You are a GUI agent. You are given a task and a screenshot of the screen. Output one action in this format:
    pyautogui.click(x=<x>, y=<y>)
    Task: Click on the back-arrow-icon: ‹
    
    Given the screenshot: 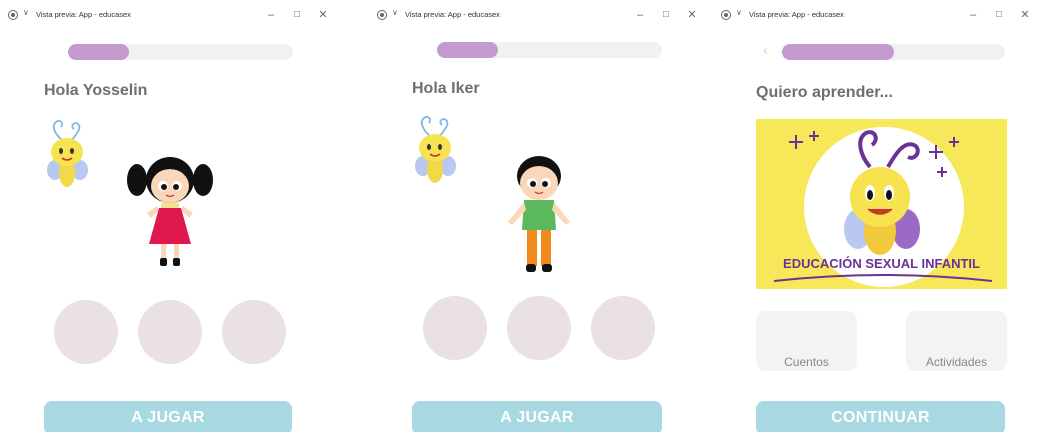 What is the action you would take?
    pyautogui.click(x=765, y=50)
    